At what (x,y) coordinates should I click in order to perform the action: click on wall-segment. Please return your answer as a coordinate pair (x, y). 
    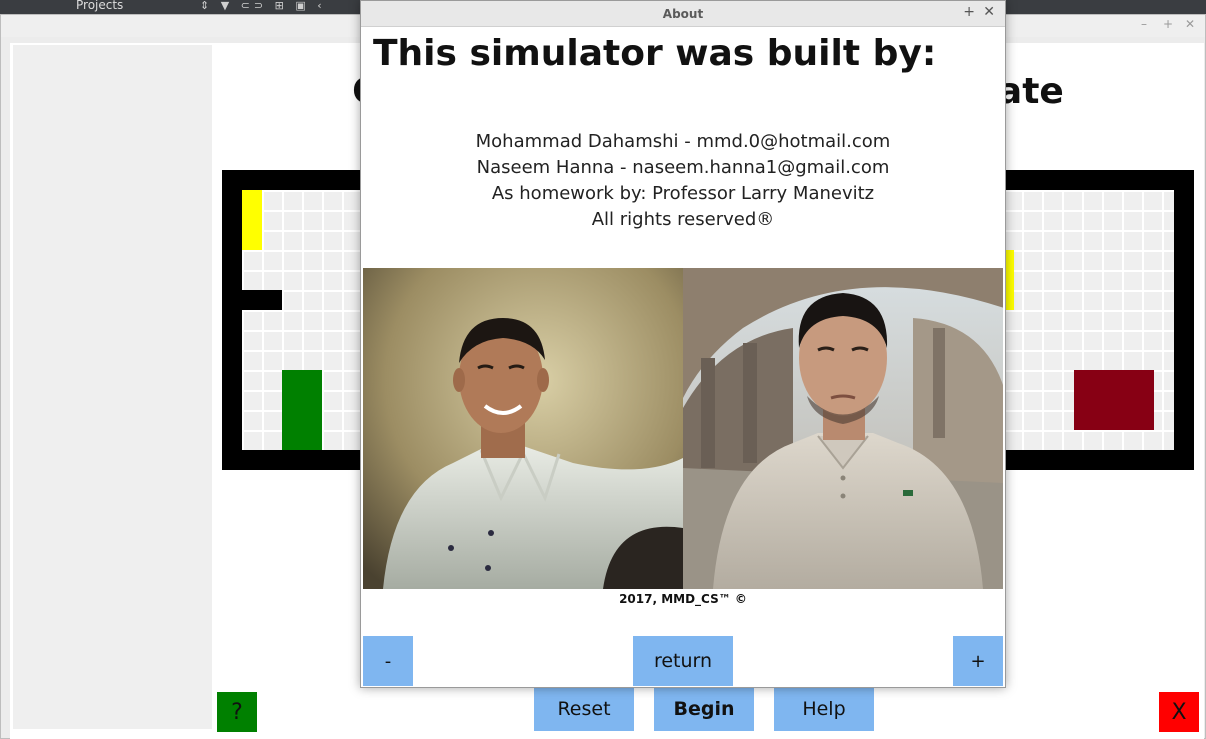
    Looking at the image, I should click on (262, 300).